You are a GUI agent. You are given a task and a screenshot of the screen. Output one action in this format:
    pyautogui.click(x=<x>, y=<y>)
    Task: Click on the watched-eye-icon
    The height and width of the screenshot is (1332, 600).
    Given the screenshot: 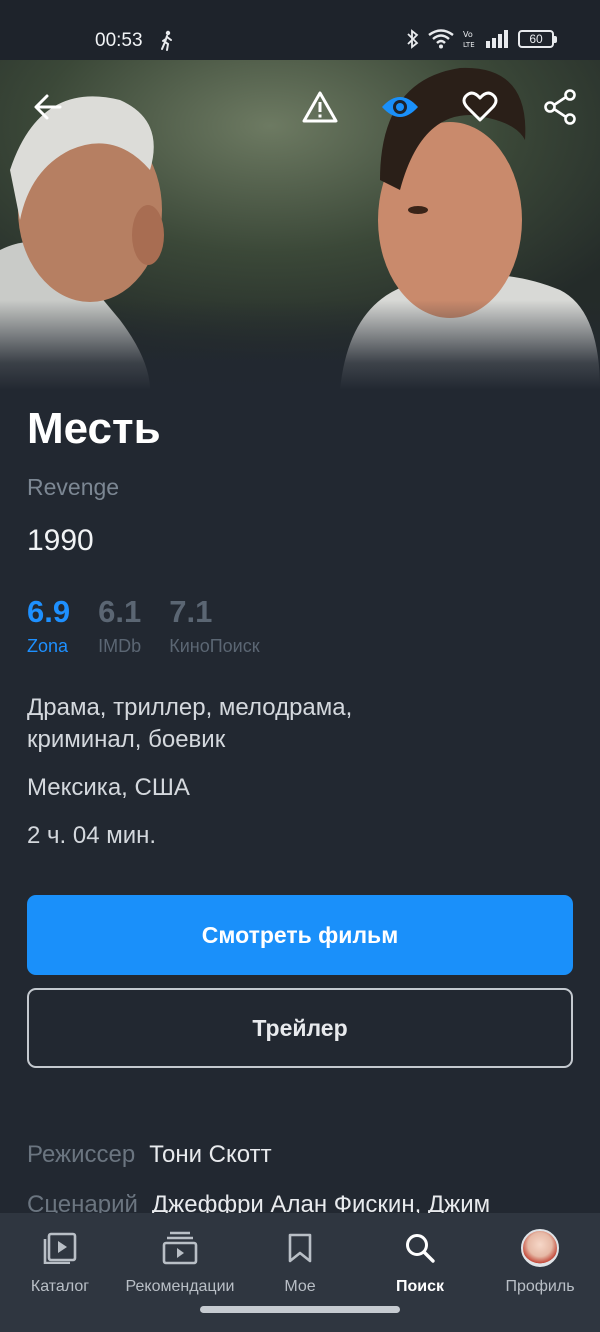 What is the action you would take?
    pyautogui.click(x=400, y=107)
    